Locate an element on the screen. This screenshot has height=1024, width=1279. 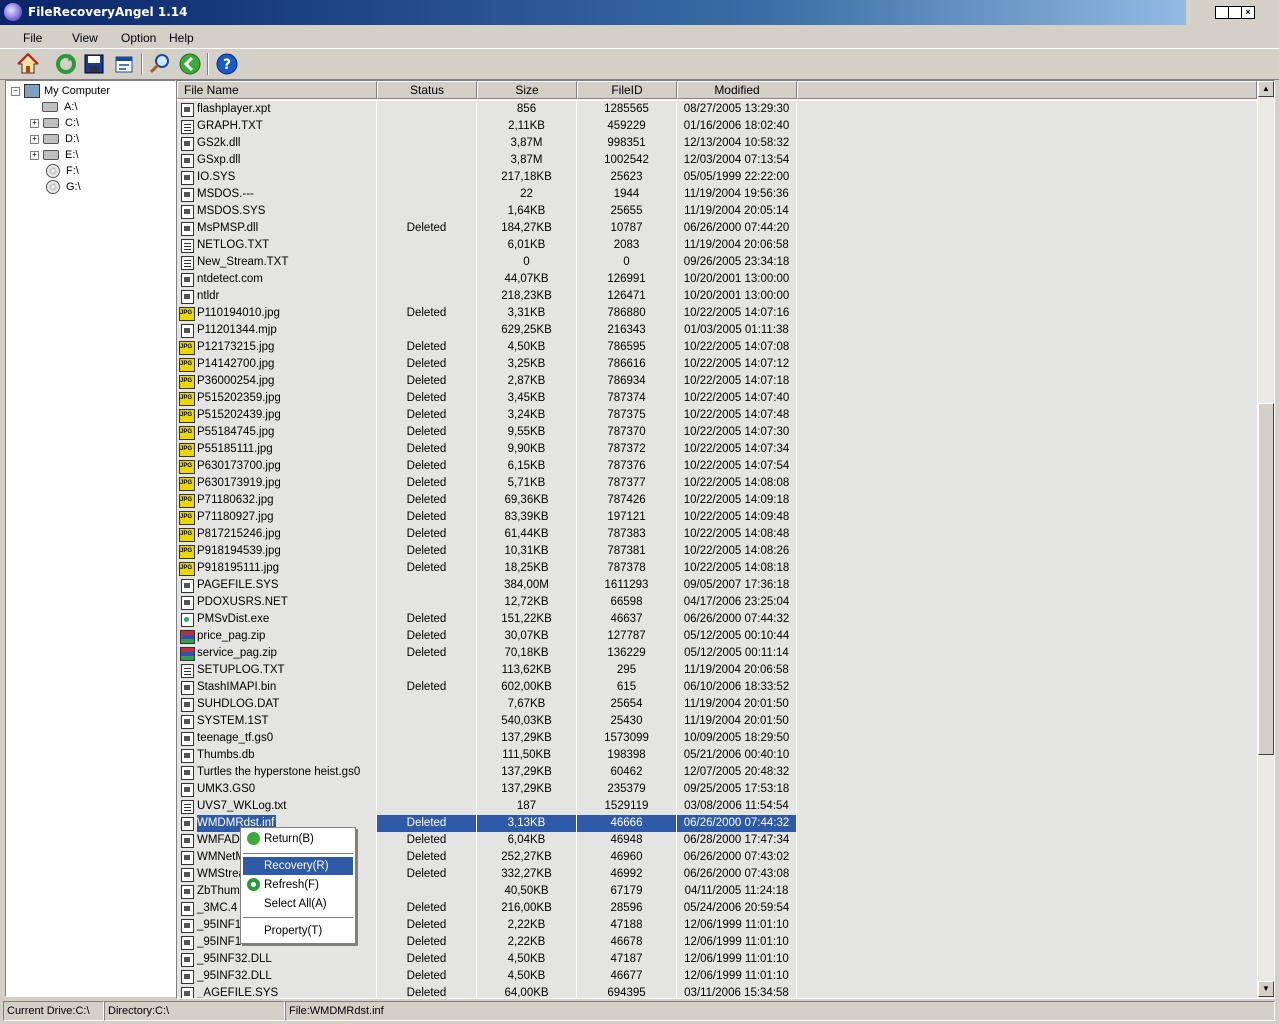
menu-item-return: Return(B) is located at coordinates (298, 839).